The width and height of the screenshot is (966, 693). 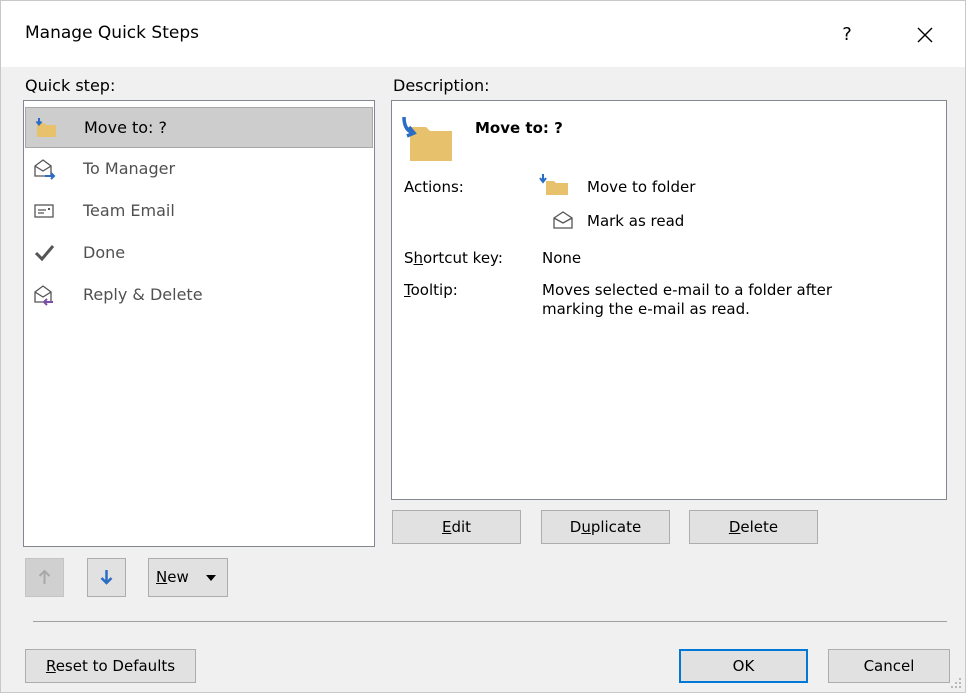 What do you see at coordinates (456, 527) in the screenshot?
I see `edit-button: Edit` at bounding box center [456, 527].